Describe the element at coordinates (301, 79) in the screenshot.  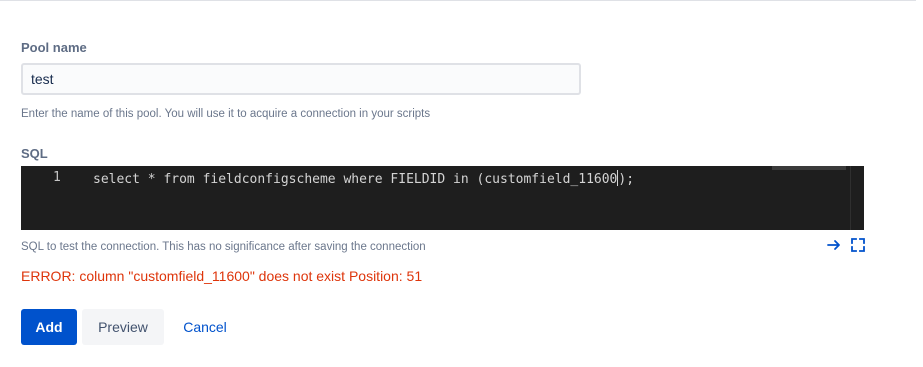
I see `pool-name-input` at that location.